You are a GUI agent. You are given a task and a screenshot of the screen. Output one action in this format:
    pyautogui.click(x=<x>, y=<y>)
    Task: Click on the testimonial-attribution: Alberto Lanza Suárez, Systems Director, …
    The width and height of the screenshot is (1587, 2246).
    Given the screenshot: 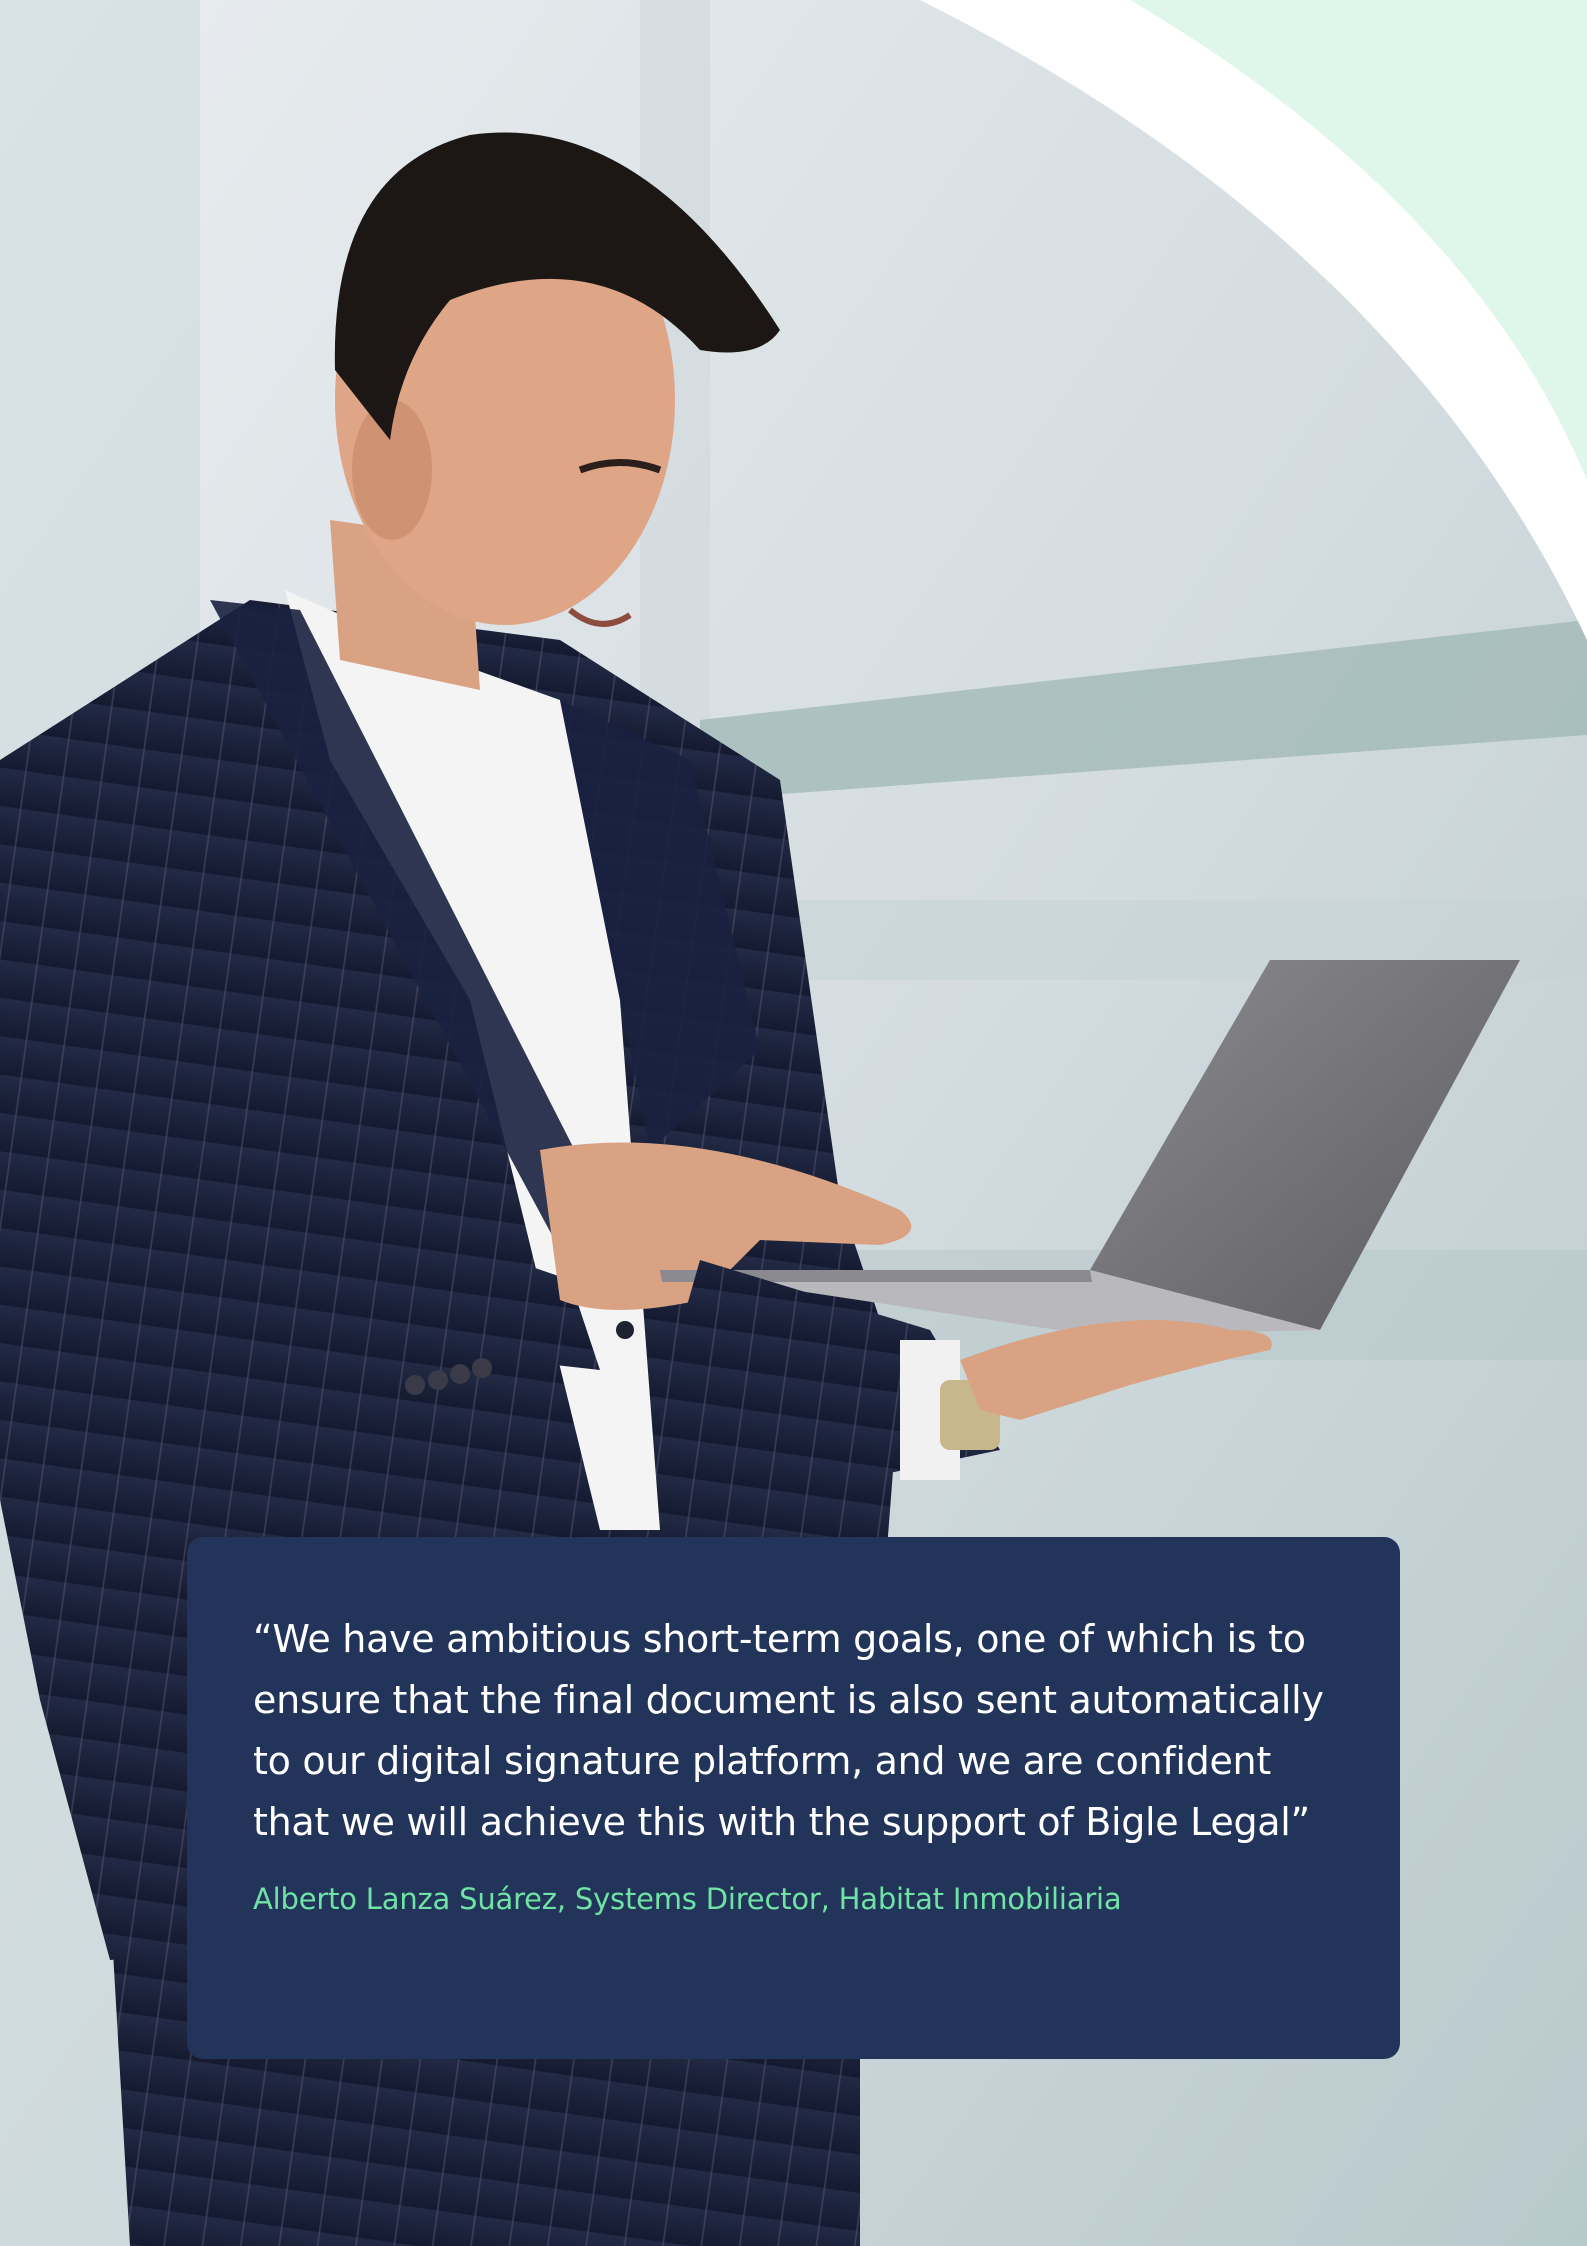 What is the action you would take?
    pyautogui.click(x=687, y=1899)
    